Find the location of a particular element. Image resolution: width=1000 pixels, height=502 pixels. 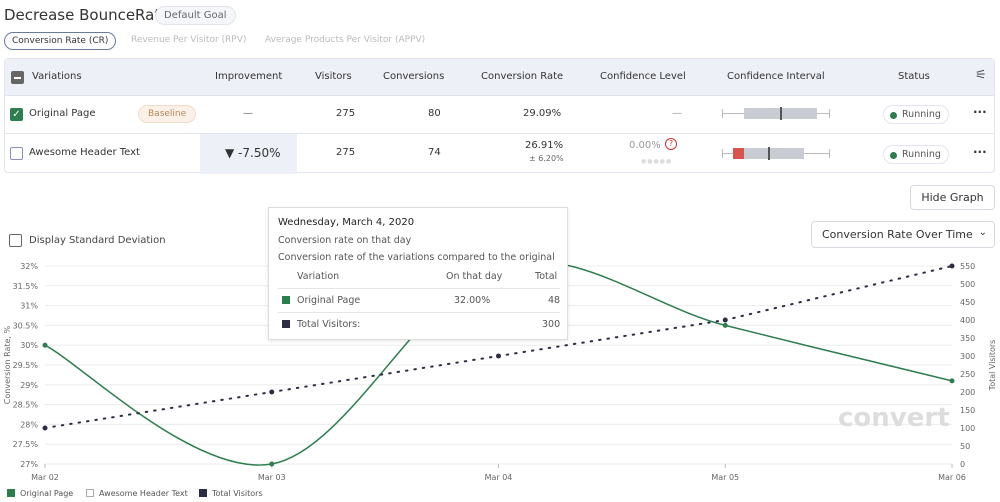

y-tick-label: 30% is located at coordinates (29, 345).